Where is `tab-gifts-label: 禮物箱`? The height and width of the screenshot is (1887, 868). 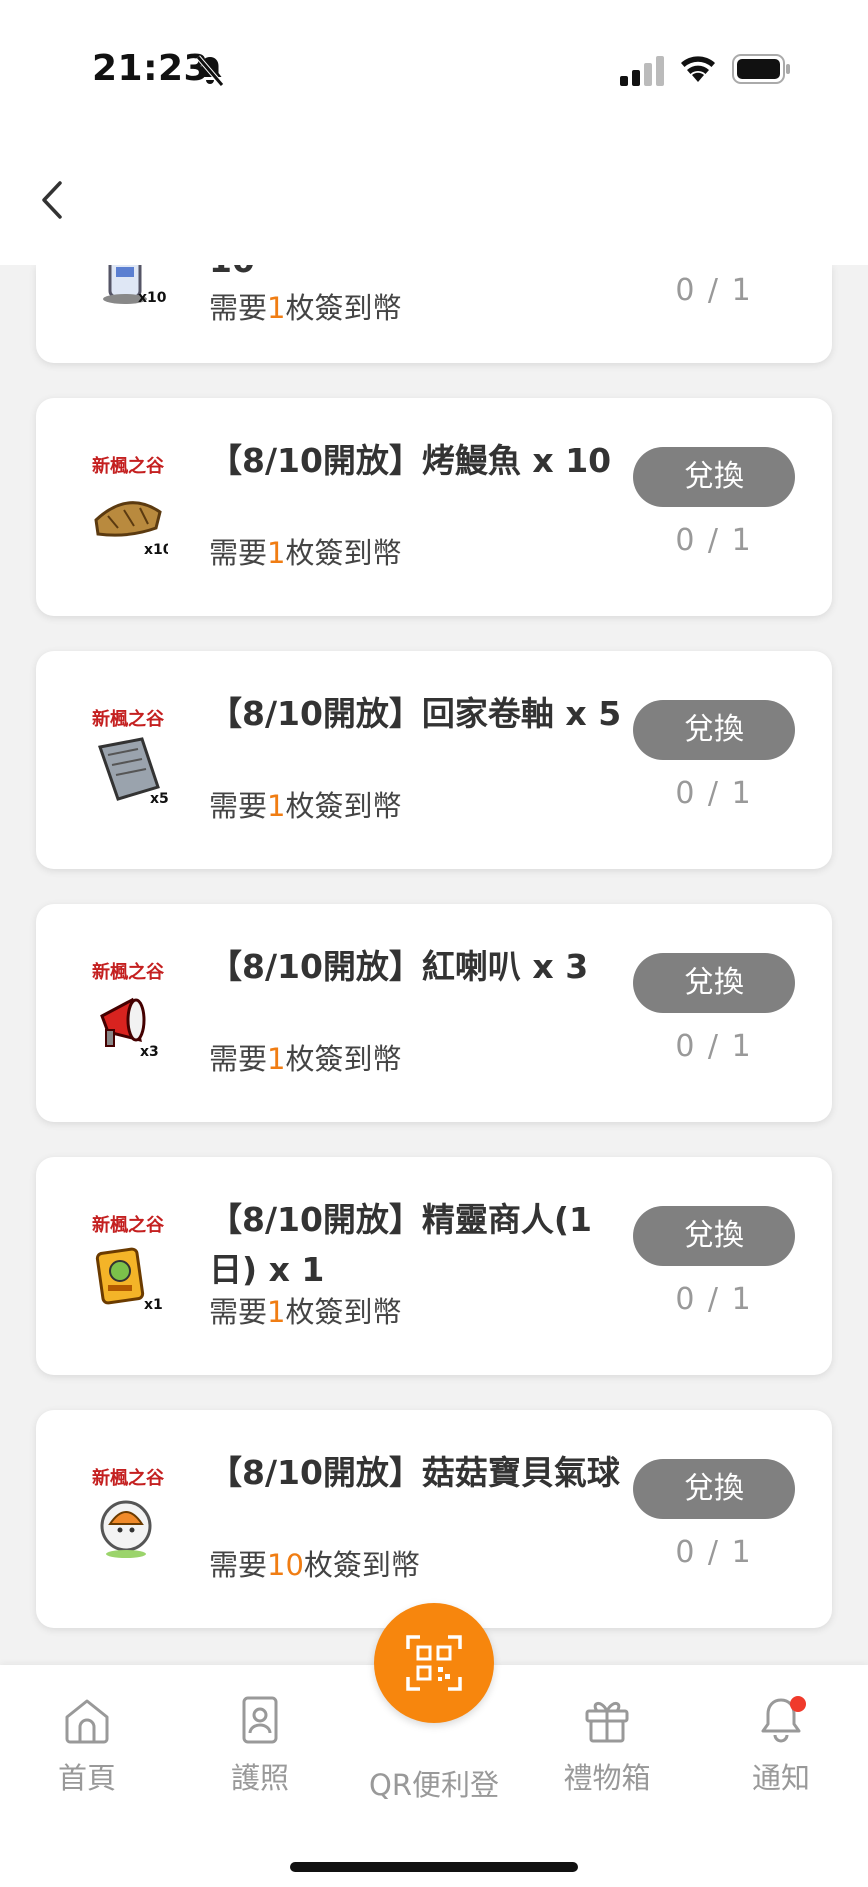
tab-gifts-label: 禮物箱 is located at coordinates (607, 1778).